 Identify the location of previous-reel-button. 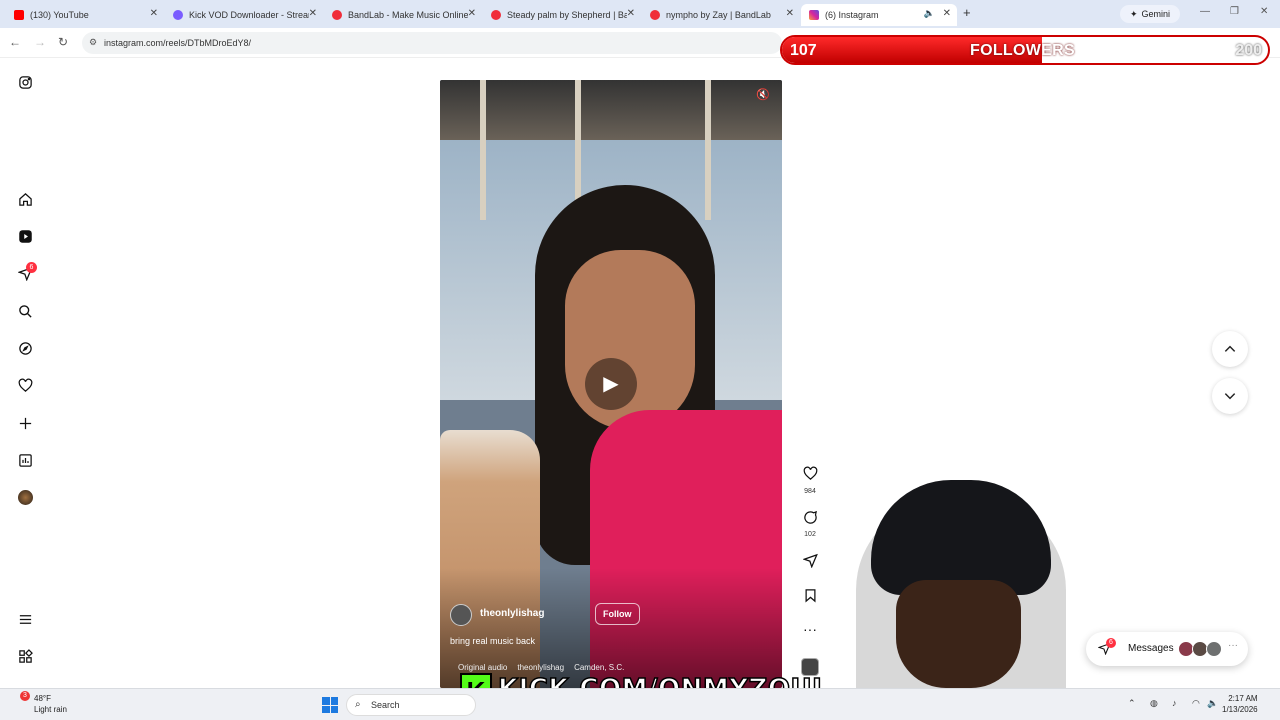
(1230, 349).